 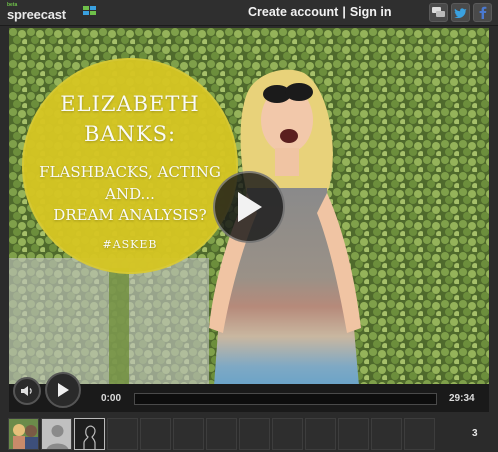 I want to click on big-play-button, so click(x=249, y=207).